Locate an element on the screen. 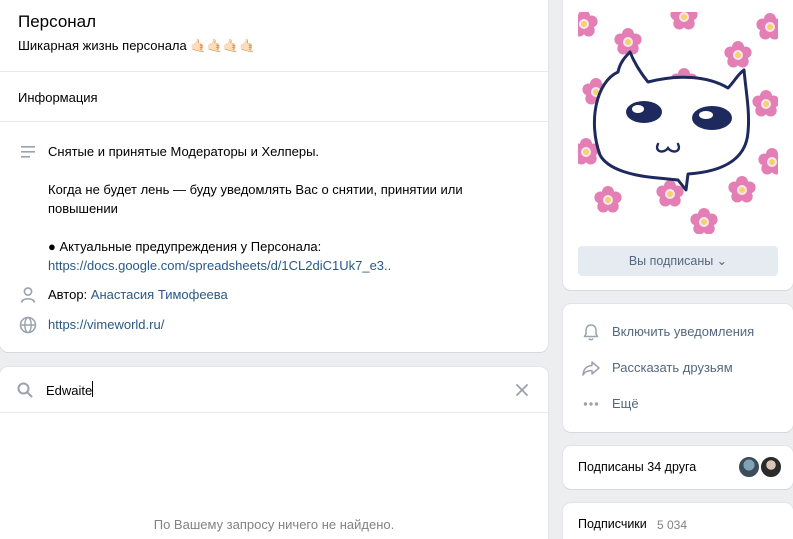 The height and width of the screenshot is (539, 793). action-label: Включить уведомления is located at coordinates (683, 331).